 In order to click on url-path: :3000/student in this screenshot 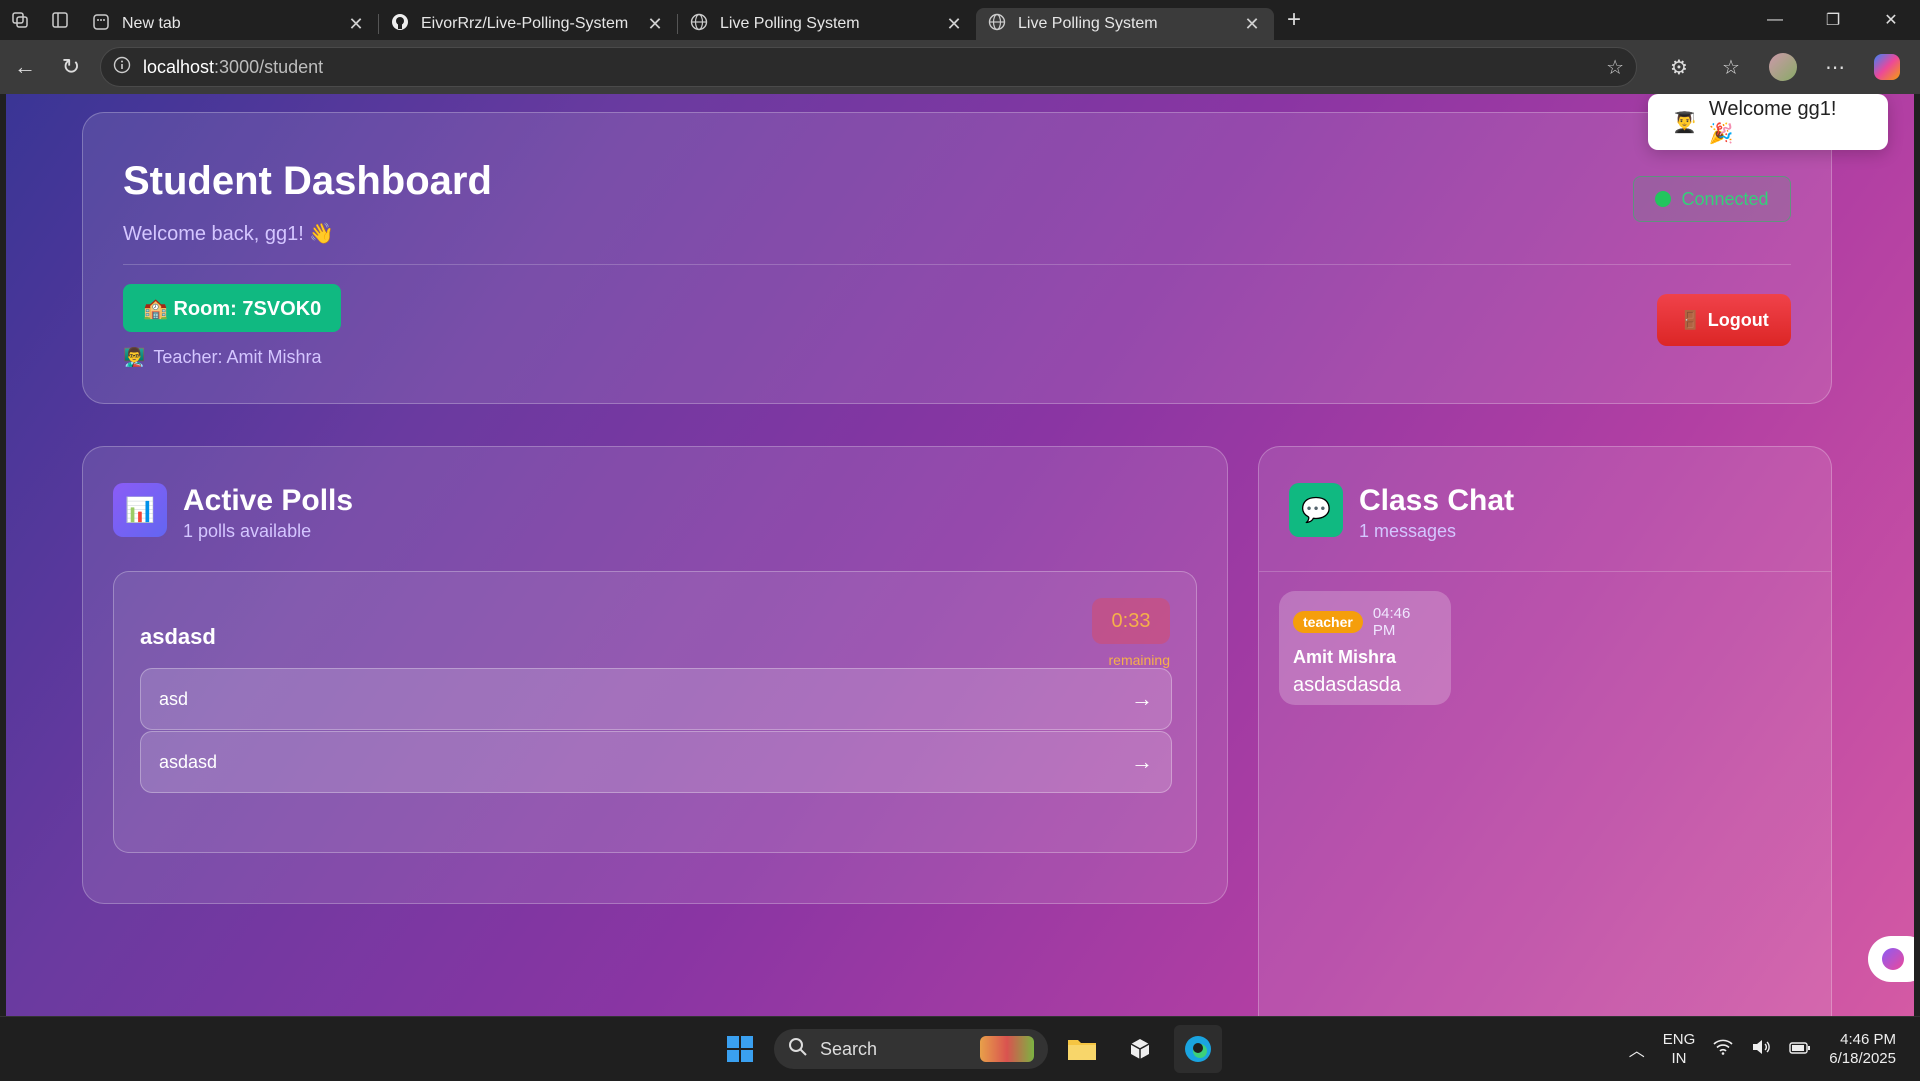, I will do `click(269, 66)`.